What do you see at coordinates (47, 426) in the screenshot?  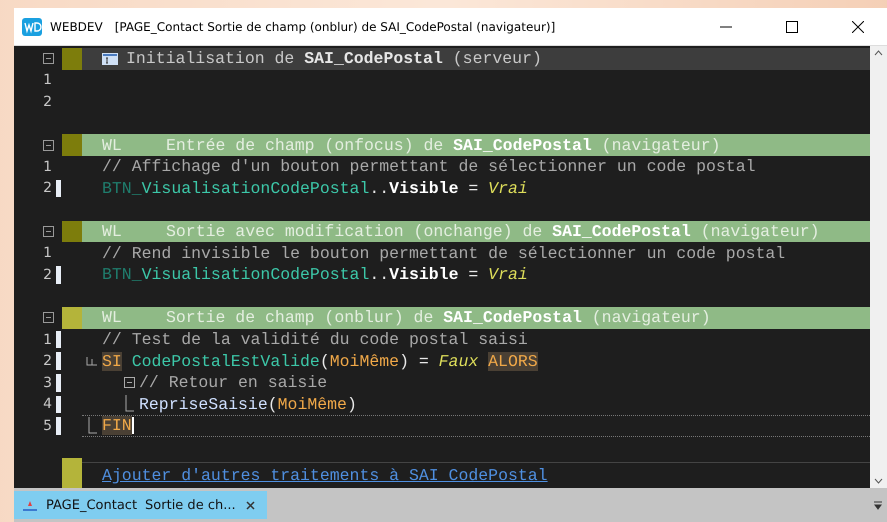 I see `line-number: 5` at bounding box center [47, 426].